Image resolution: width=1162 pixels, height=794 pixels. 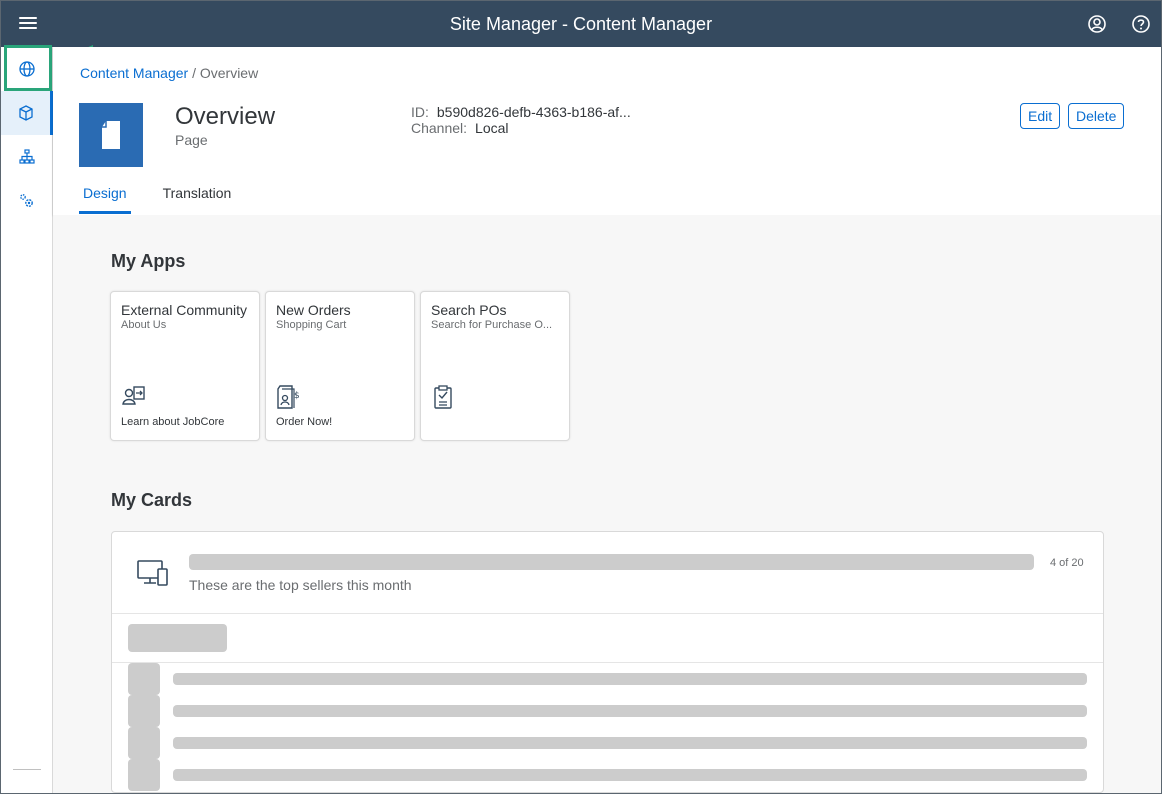 What do you see at coordinates (148, 261) in the screenshot?
I see `my-apps-title: My Apps` at bounding box center [148, 261].